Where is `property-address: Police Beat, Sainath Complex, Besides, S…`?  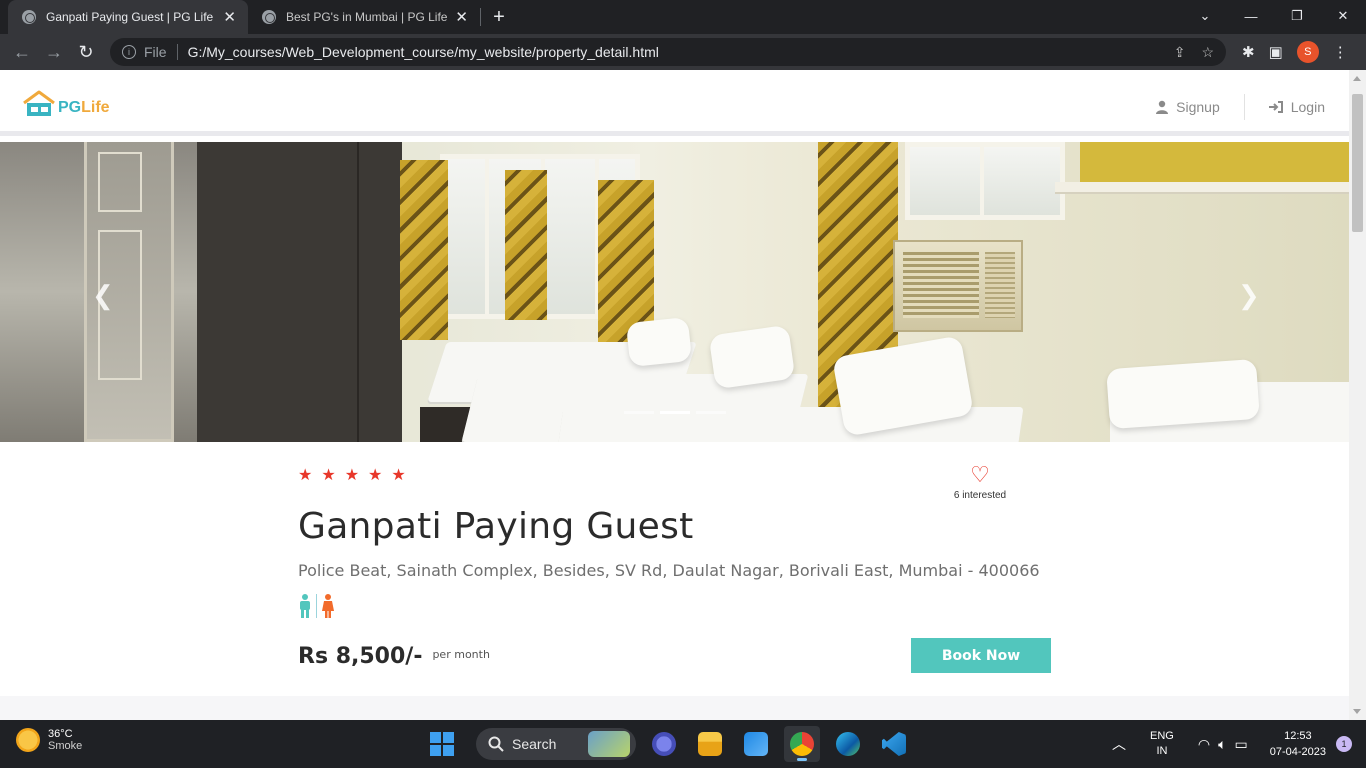 property-address: Police Beat, Sainath Complex, Besides, S… is located at coordinates (669, 570).